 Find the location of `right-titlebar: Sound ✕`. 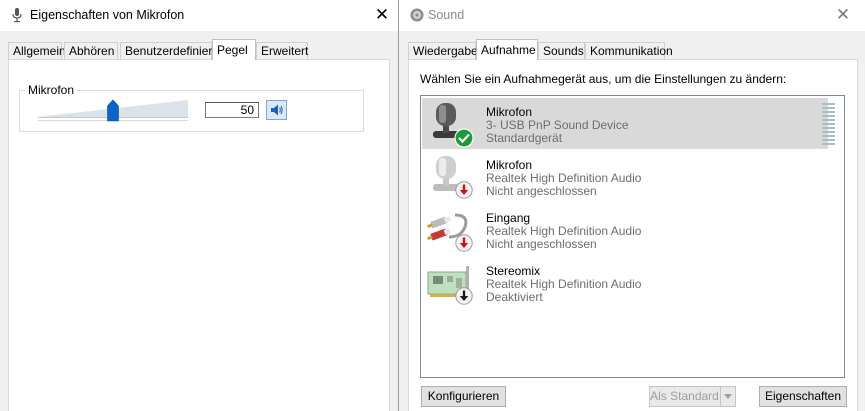

right-titlebar: Sound ✕ is located at coordinates (632, 15).